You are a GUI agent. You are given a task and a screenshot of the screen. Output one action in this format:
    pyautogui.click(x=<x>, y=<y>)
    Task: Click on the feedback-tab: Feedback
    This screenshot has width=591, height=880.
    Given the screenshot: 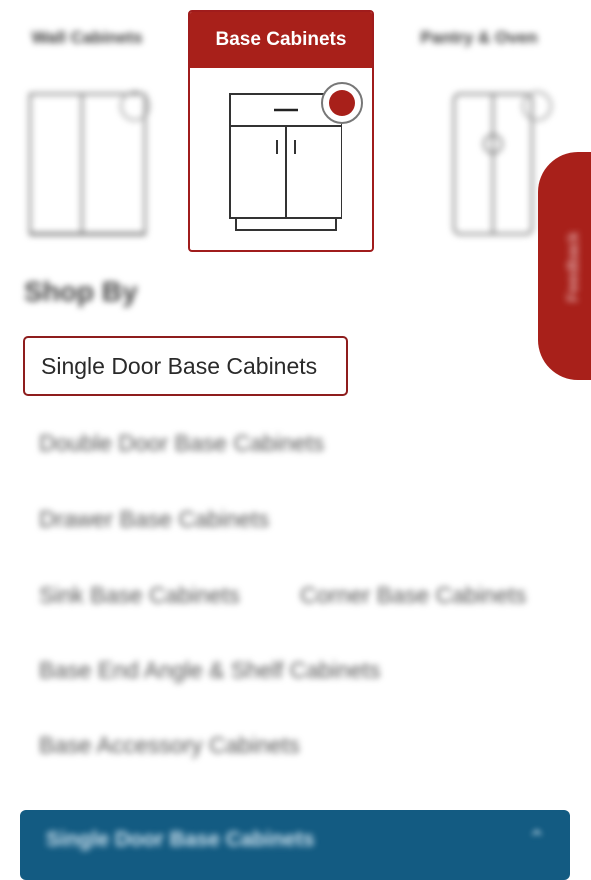 What is the action you would take?
    pyautogui.click(x=564, y=266)
    